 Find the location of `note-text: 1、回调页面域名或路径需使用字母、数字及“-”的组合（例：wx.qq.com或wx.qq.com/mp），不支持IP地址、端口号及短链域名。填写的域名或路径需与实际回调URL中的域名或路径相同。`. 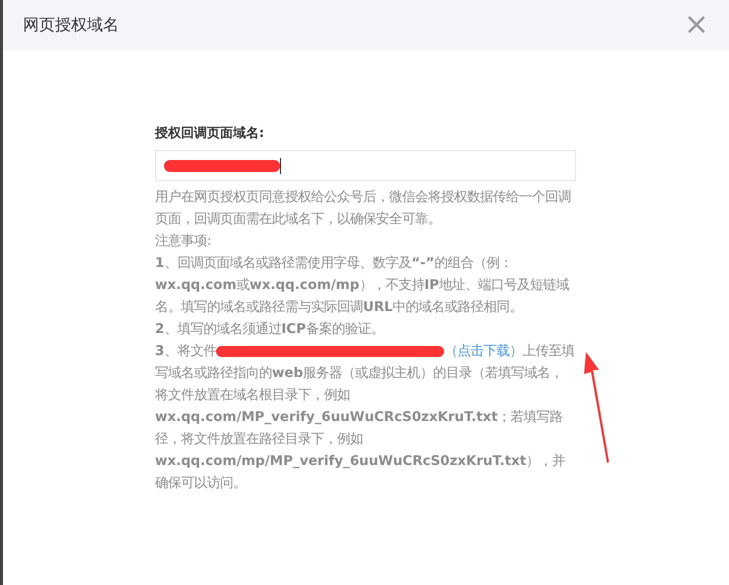

note-text: 1、回调页面域名或路径需使用字母、数字及“-”的组合（例：wx.qq.com或wx.qq.com/mp），不支持IP地址、端口号及短链域名。填写的域名或路径需与实际回调URL中的域名或路径相同。 is located at coordinates (362, 285).